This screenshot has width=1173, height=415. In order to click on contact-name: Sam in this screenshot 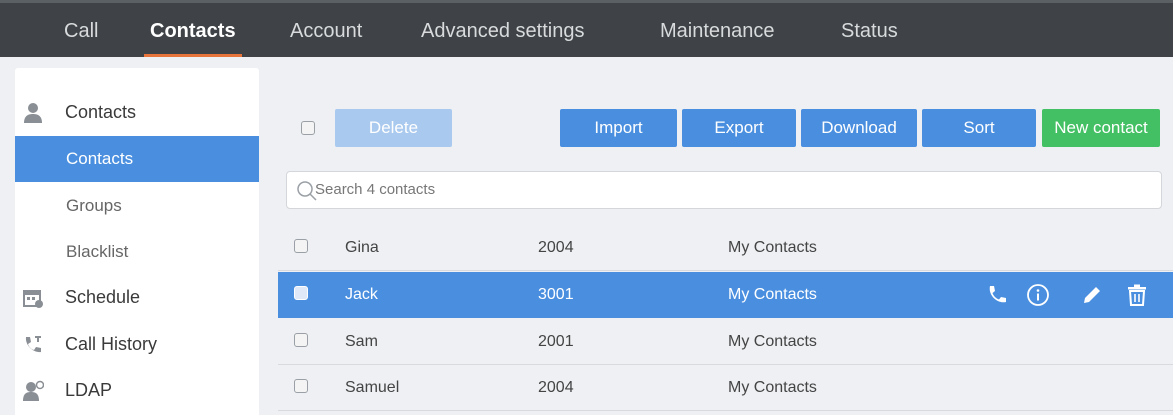, I will do `click(361, 341)`.